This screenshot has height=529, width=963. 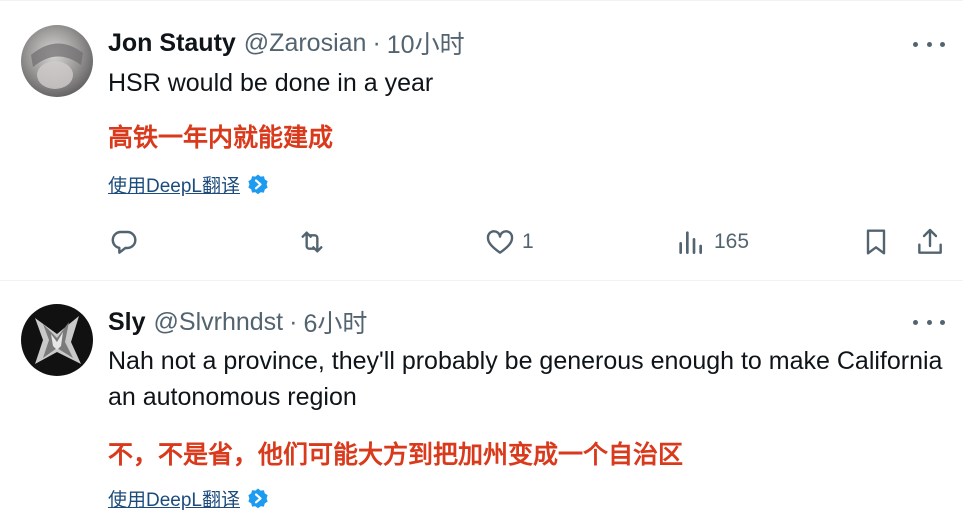 I want to click on share-button, so click(x=930, y=242).